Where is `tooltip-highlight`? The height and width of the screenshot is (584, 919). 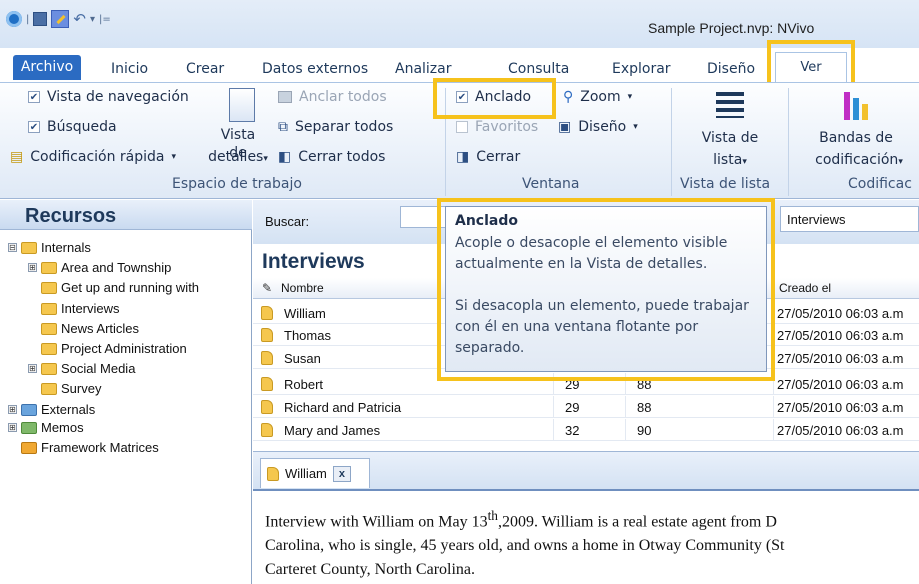 tooltip-highlight is located at coordinates (606, 289).